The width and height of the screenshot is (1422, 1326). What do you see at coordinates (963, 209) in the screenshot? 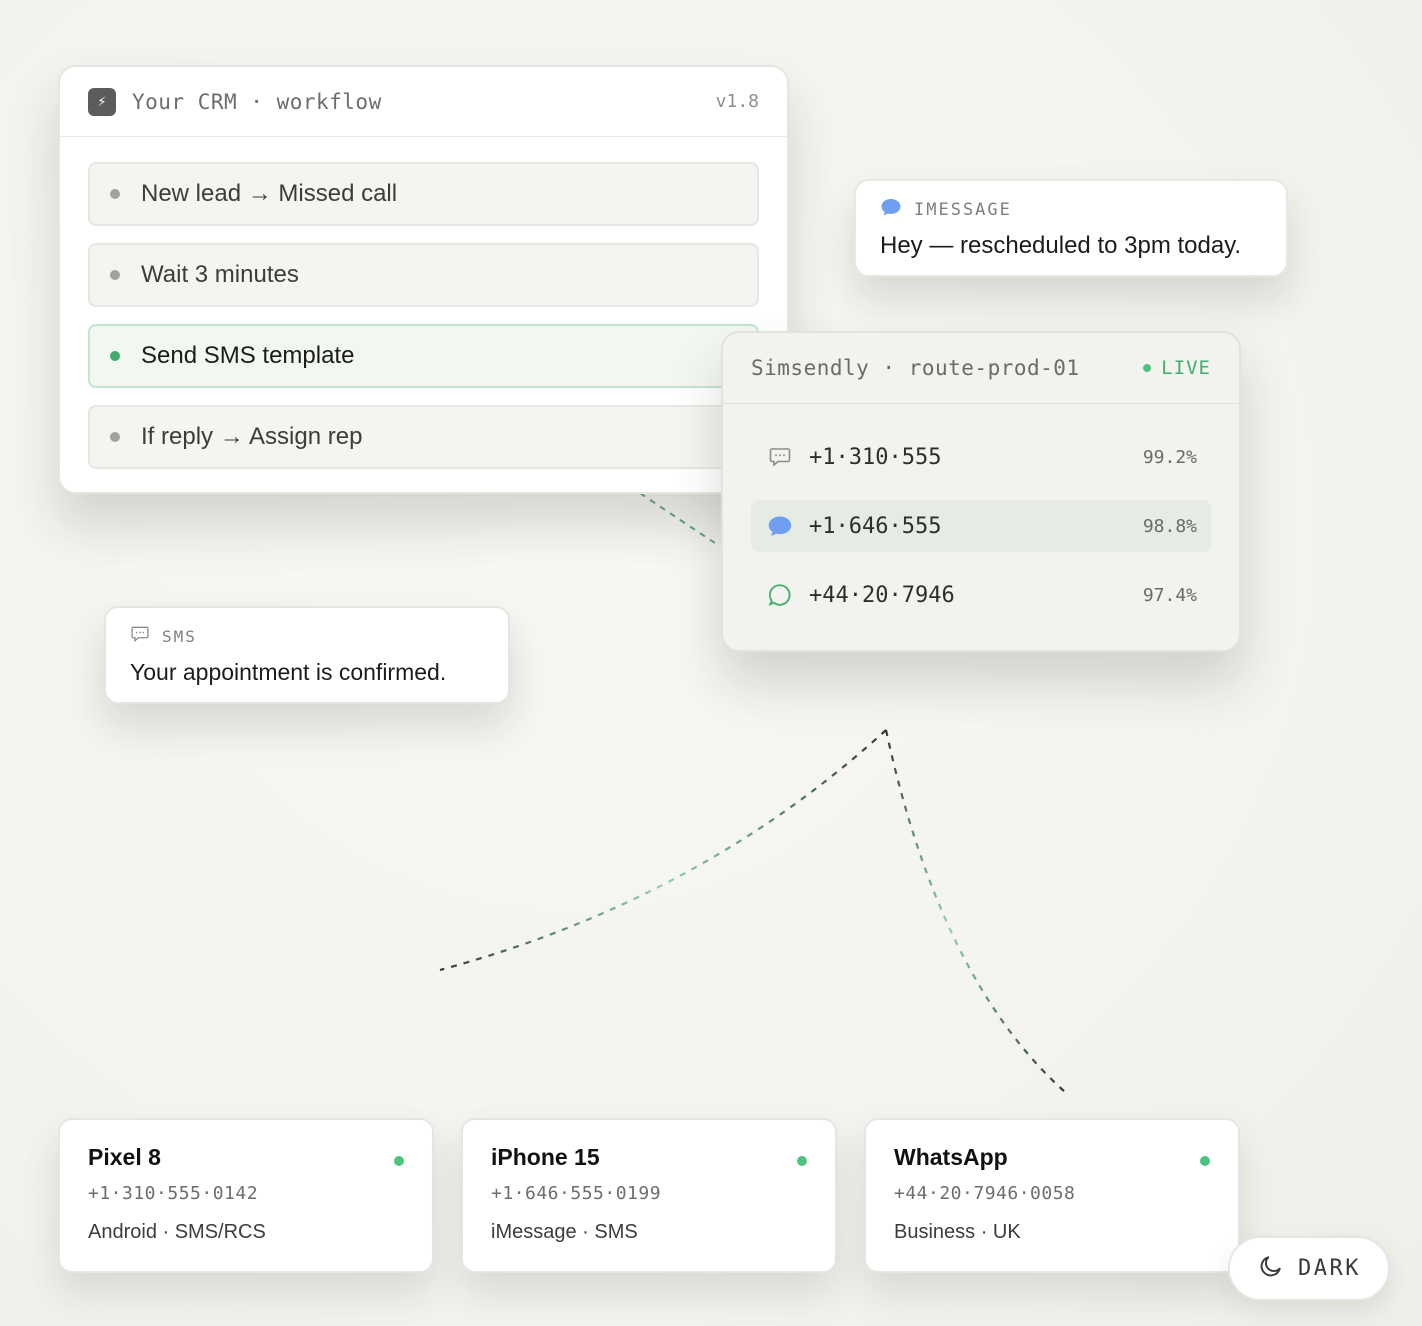
I see `imessage-tag: IMESSAGE` at bounding box center [963, 209].